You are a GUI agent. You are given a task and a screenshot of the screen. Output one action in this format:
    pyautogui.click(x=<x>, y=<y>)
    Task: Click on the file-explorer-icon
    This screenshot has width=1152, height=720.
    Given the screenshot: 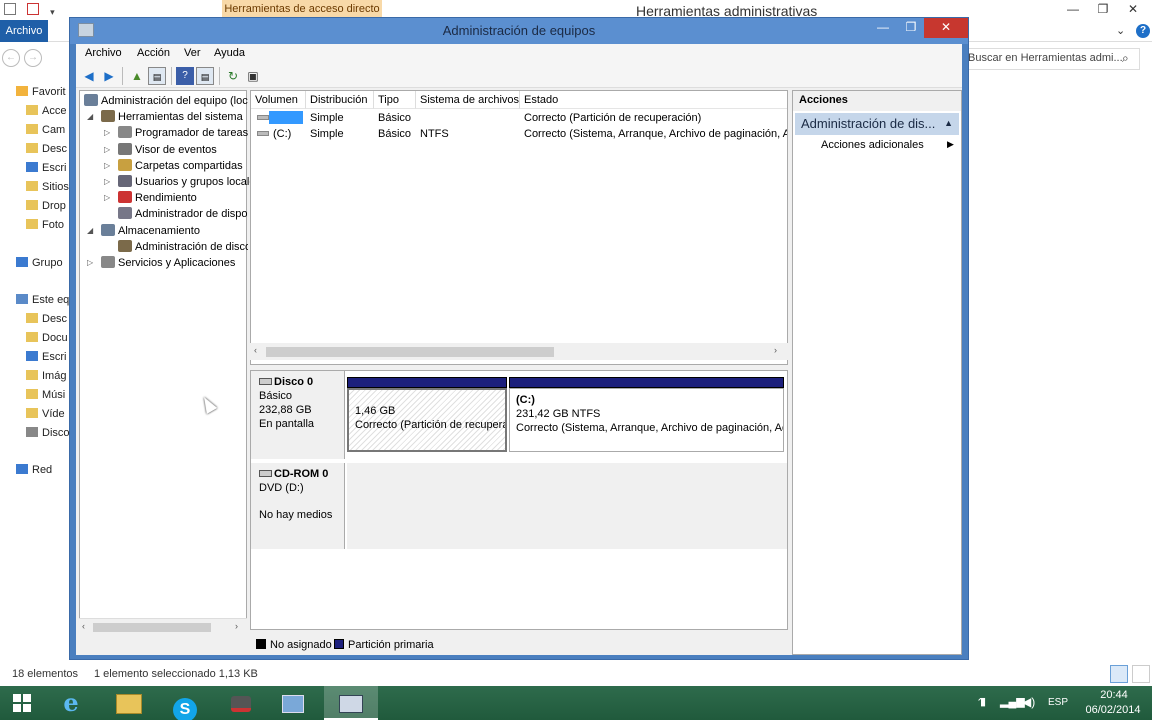 What is the action you would take?
    pyautogui.click(x=129, y=703)
    